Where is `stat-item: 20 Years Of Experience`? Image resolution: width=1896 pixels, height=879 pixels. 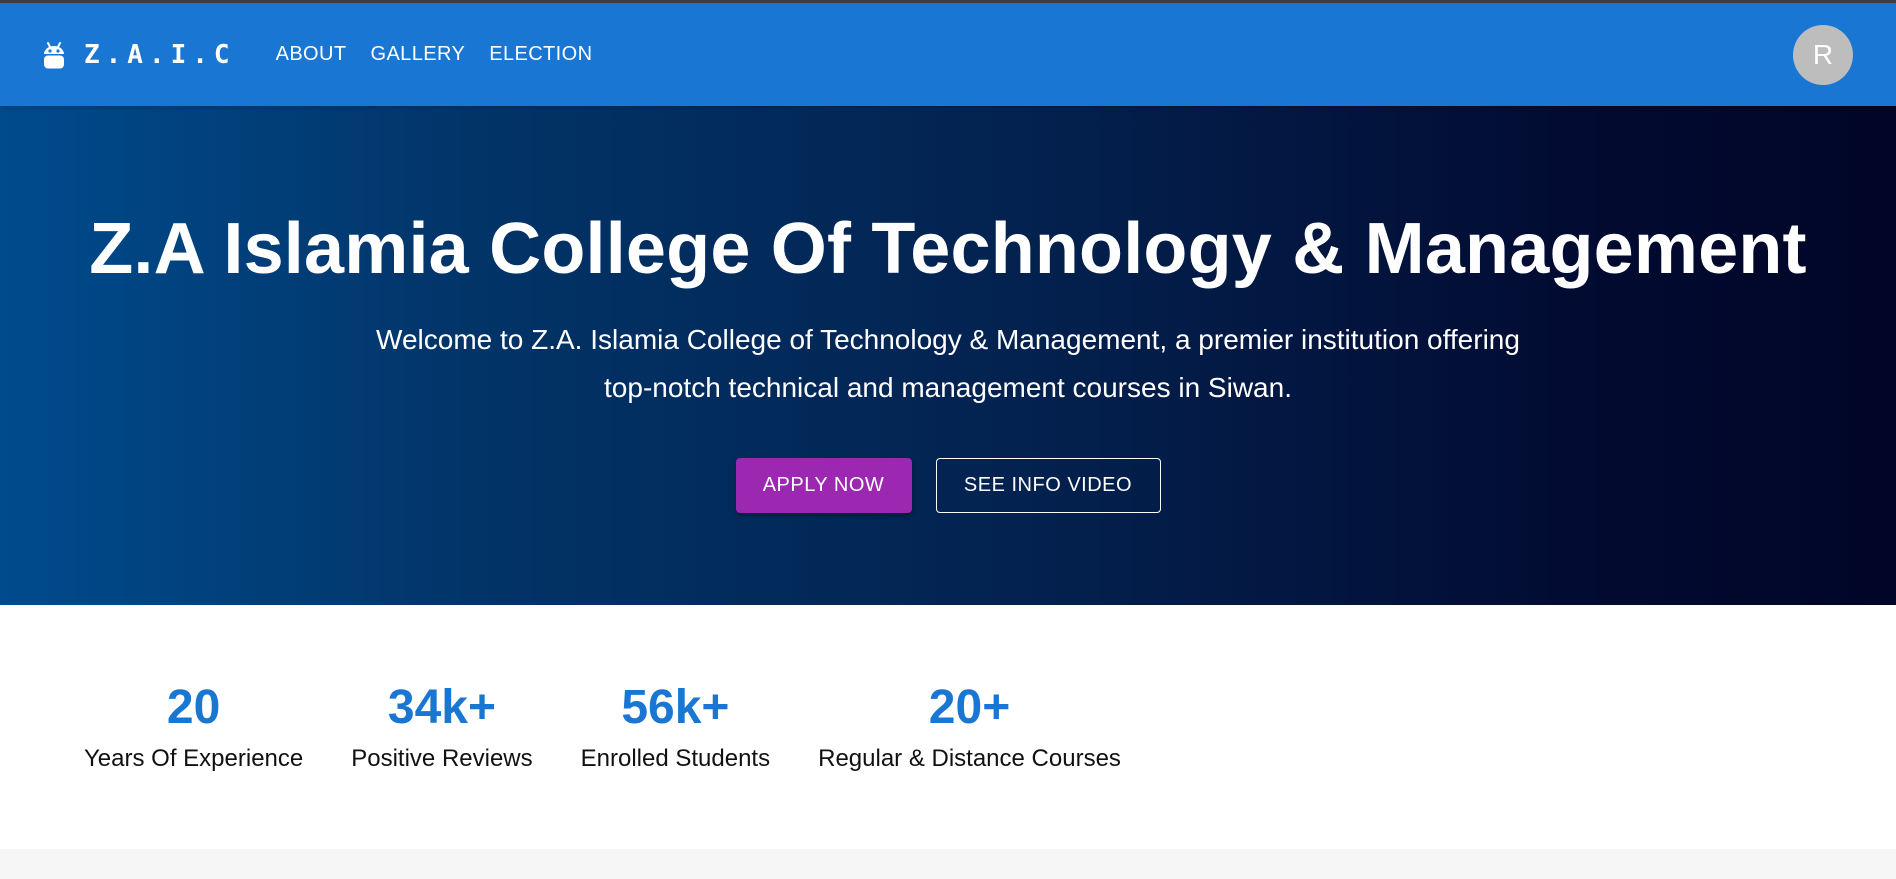
stat-item: 20 Years Of Experience is located at coordinates (193, 764).